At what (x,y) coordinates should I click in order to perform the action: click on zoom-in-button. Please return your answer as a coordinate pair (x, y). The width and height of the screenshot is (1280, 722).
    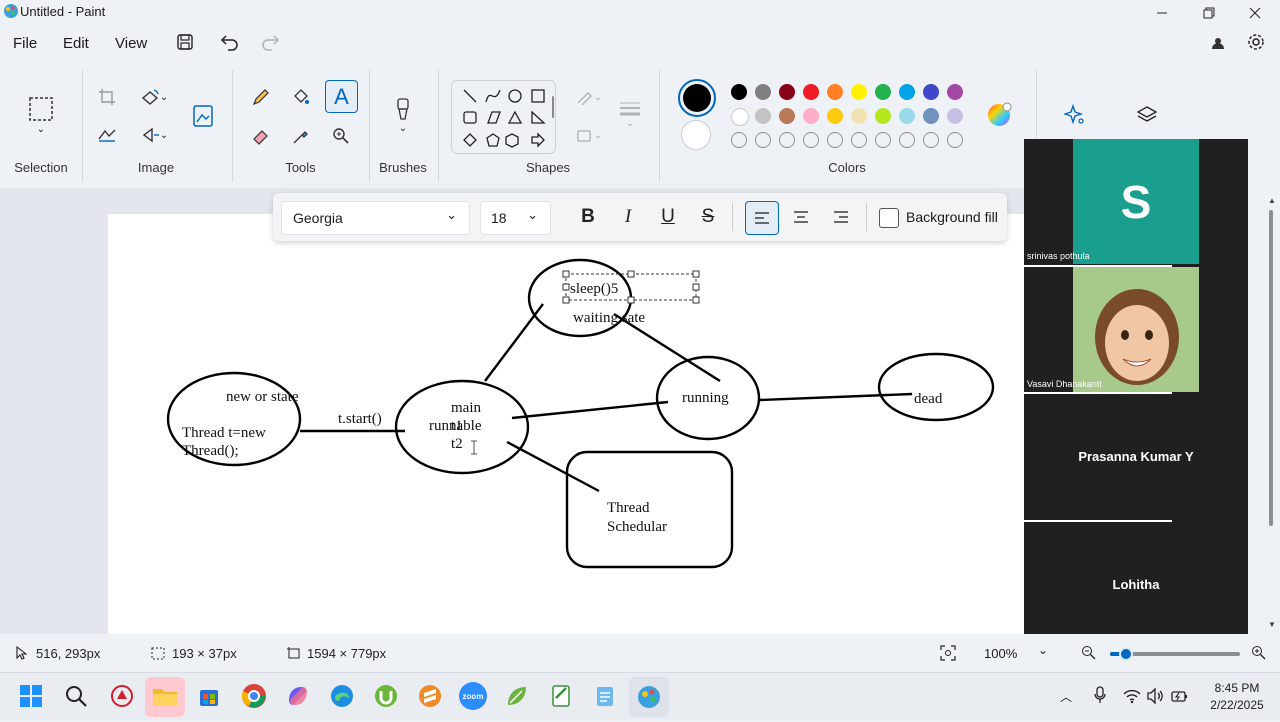
    Looking at the image, I should click on (1259, 653).